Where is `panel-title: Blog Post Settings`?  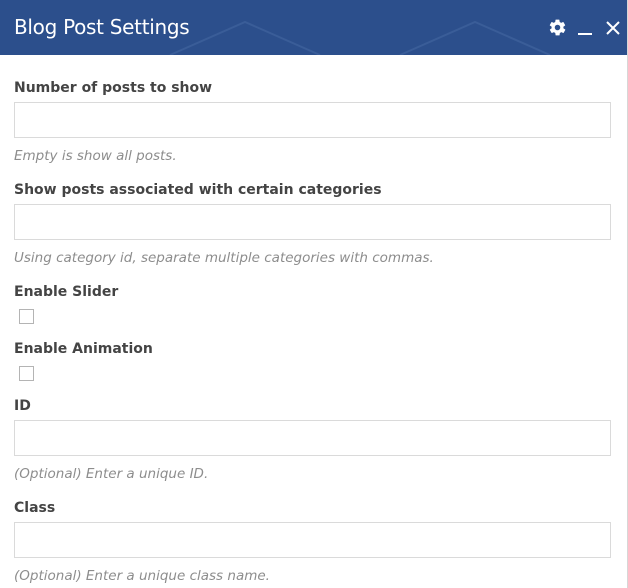
panel-title: Blog Post Settings is located at coordinates (102, 27).